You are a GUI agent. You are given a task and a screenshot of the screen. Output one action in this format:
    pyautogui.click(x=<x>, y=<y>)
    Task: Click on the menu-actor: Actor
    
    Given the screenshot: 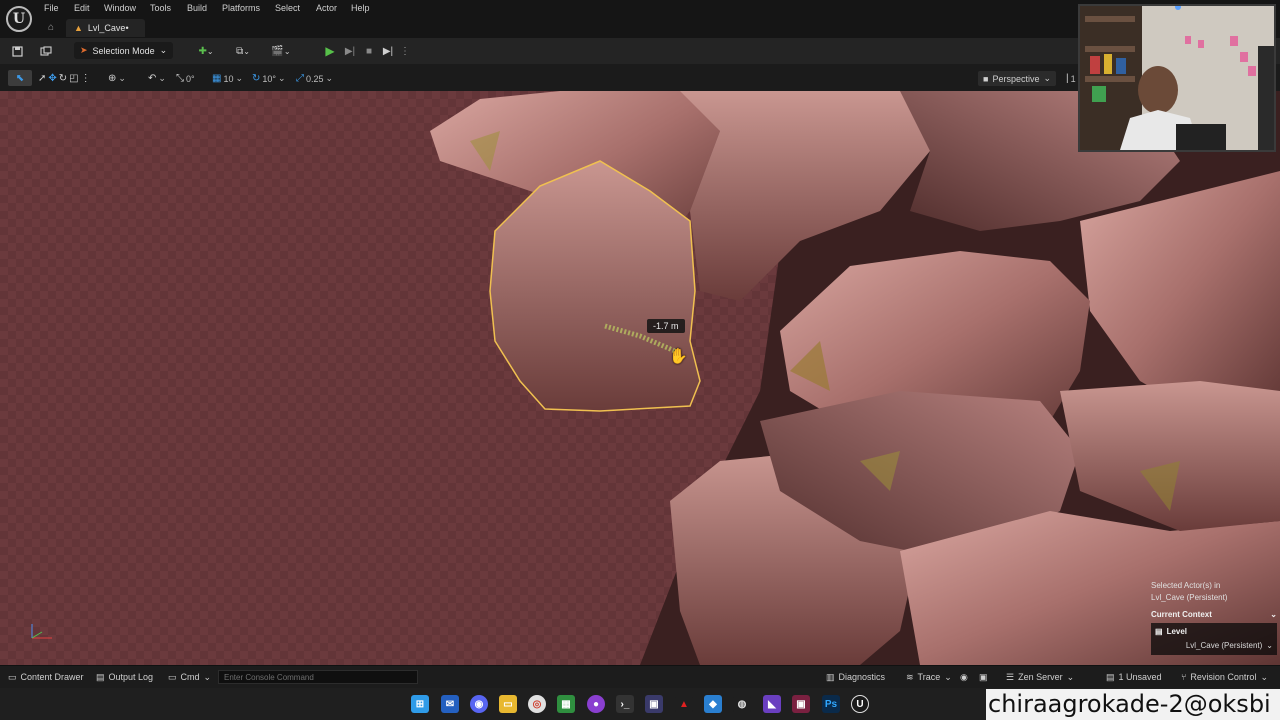 What is the action you would take?
    pyautogui.click(x=326, y=8)
    